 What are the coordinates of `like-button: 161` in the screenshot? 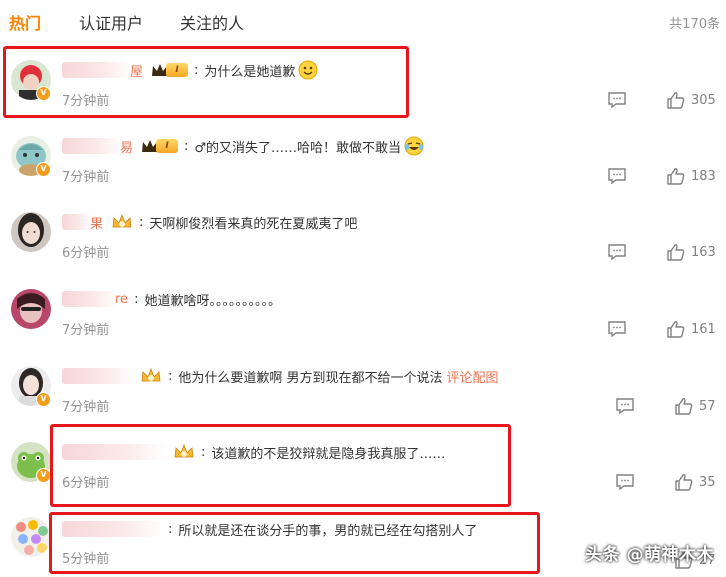 It's located at (691, 329).